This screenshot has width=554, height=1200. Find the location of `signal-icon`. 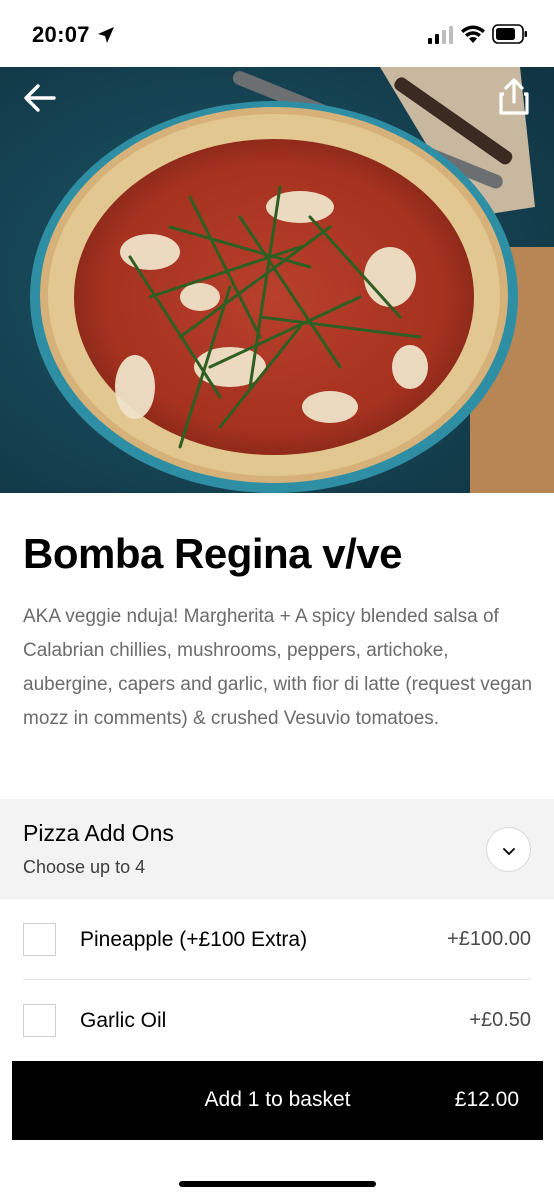

signal-icon is located at coordinates (440, 35).